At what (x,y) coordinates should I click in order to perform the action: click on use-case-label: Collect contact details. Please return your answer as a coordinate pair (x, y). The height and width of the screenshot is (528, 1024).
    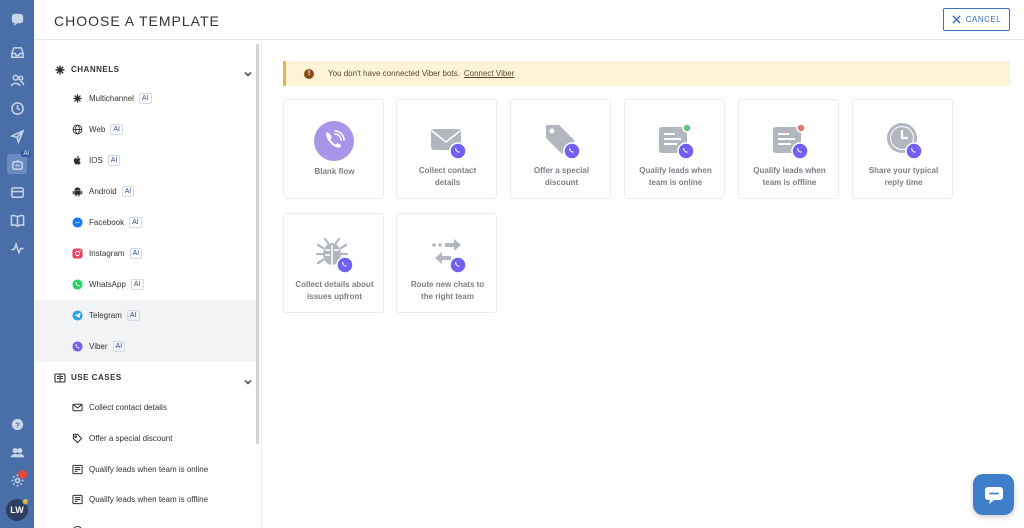
    Looking at the image, I should click on (128, 407).